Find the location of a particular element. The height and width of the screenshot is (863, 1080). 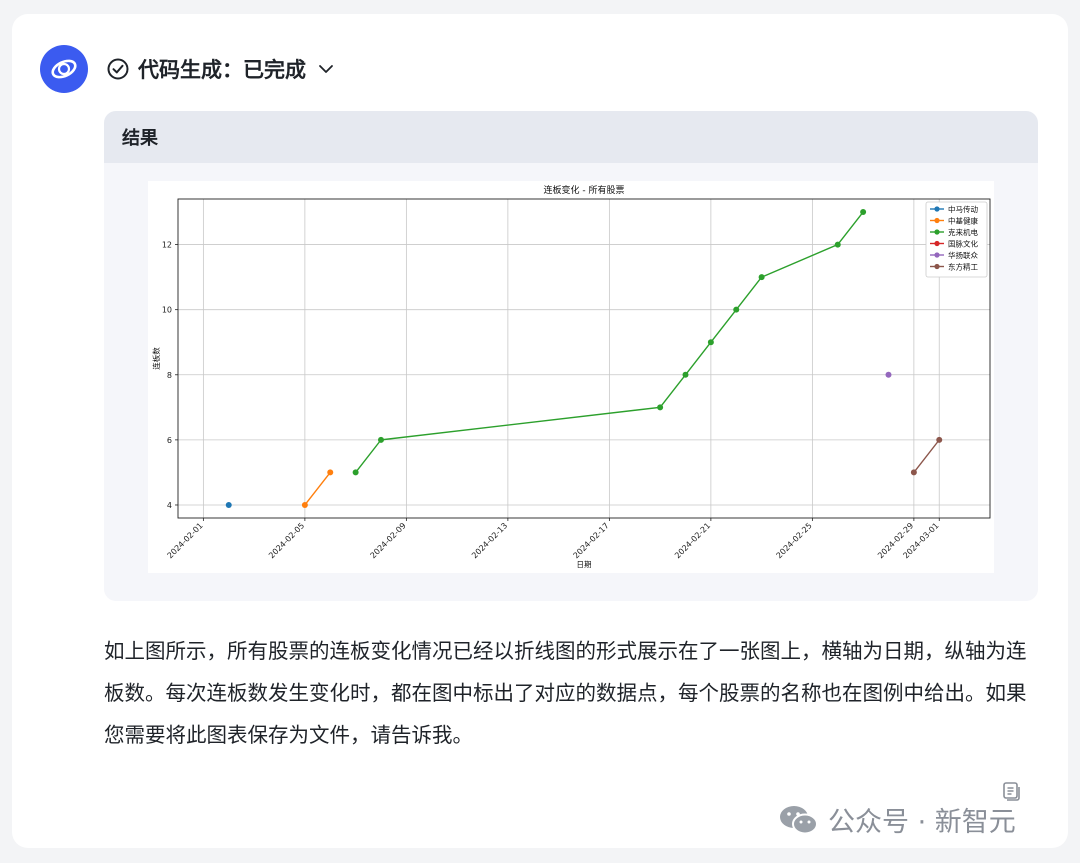

x-tick-label: 2024-02-13 is located at coordinates (489, 540).